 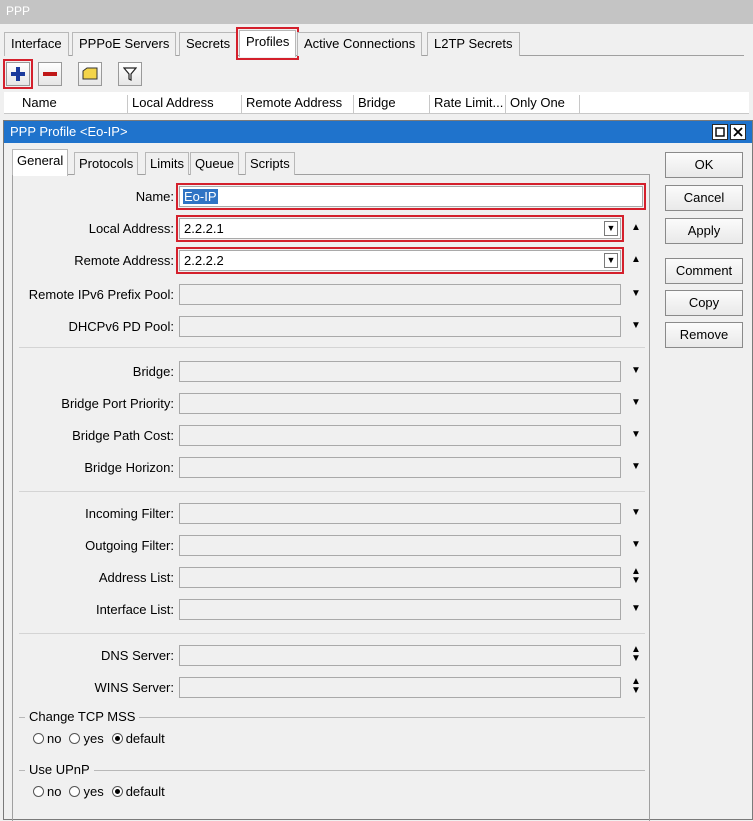 What do you see at coordinates (47, 738) in the screenshot?
I see `change-tcp-mss-no: no` at bounding box center [47, 738].